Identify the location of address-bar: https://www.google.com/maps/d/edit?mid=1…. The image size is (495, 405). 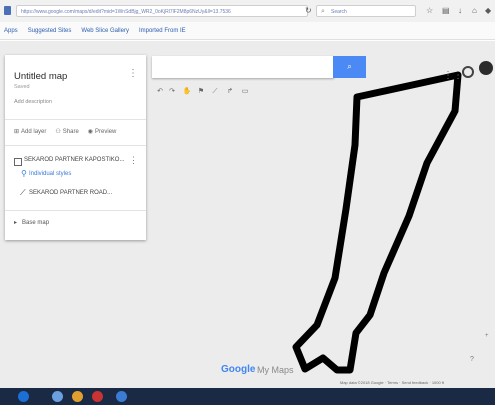
(162, 11).